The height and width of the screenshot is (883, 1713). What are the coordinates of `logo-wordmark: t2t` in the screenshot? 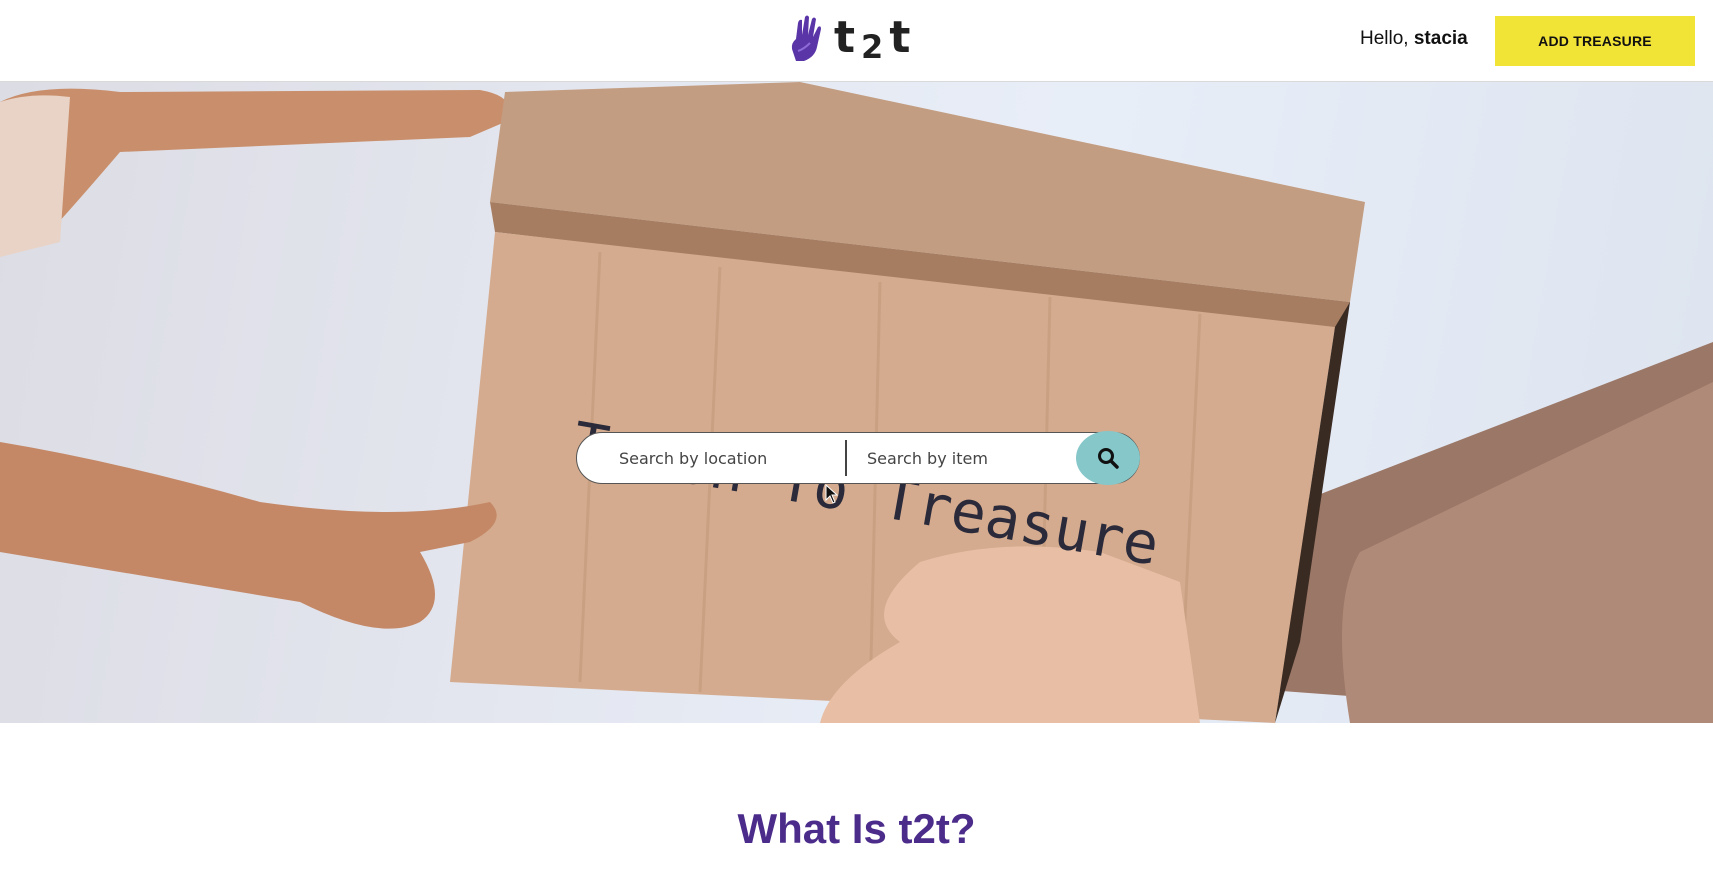 It's located at (875, 40).